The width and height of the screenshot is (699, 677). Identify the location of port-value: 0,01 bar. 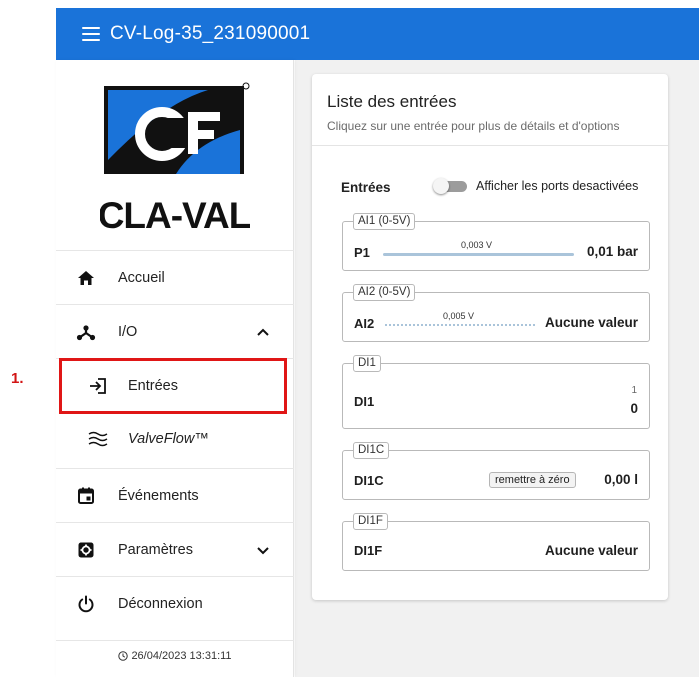
(612, 251).